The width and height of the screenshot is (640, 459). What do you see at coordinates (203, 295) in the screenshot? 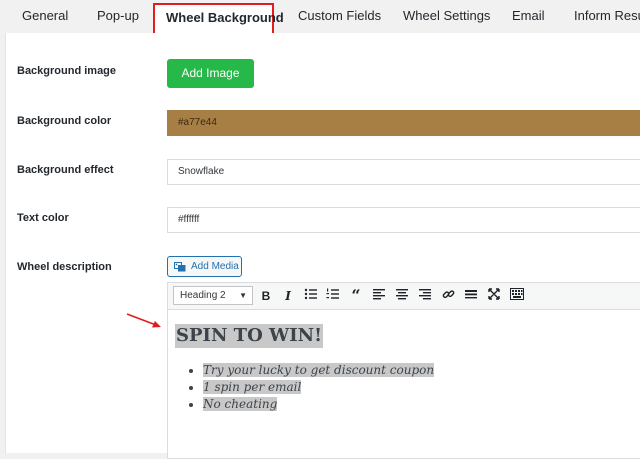
I see `format-select-value: Heading 2` at bounding box center [203, 295].